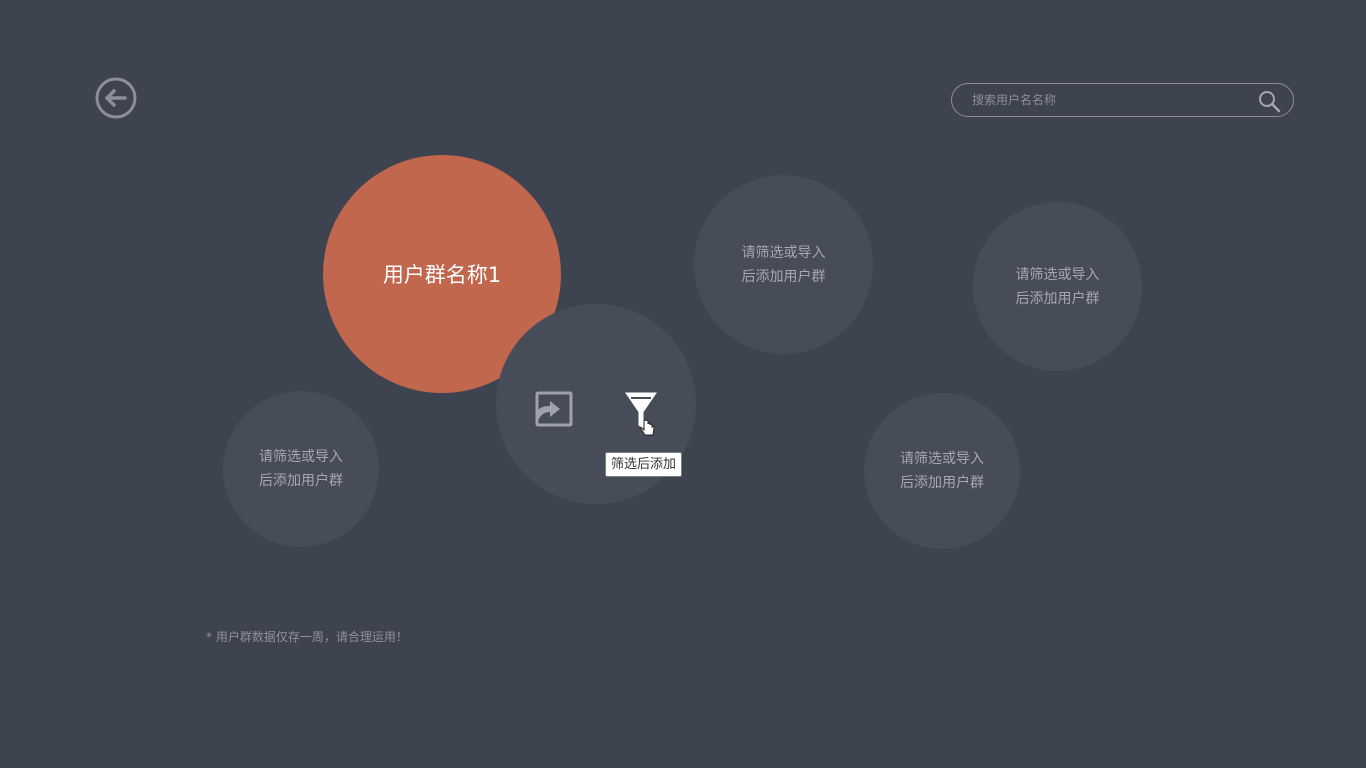  I want to click on search-input, so click(1107, 100).